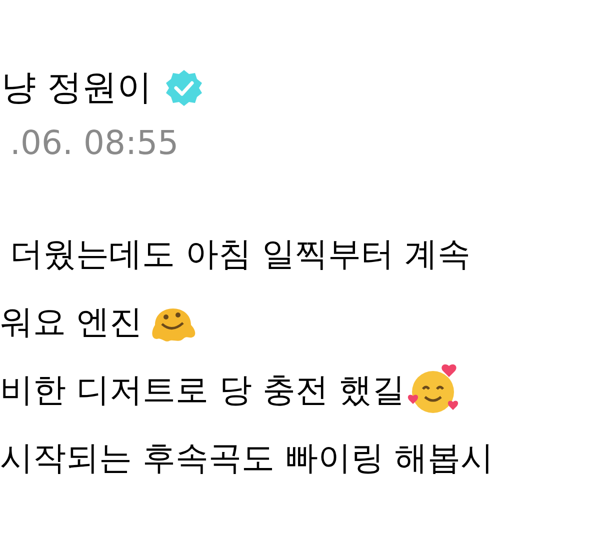 The height and width of the screenshot is (538, 600). What do you see at coordinates (240, 253) in the screenshot?
I see `post-text: 더웠는데도 아침 일찍부터 계속` at bounding box center [240, 253].